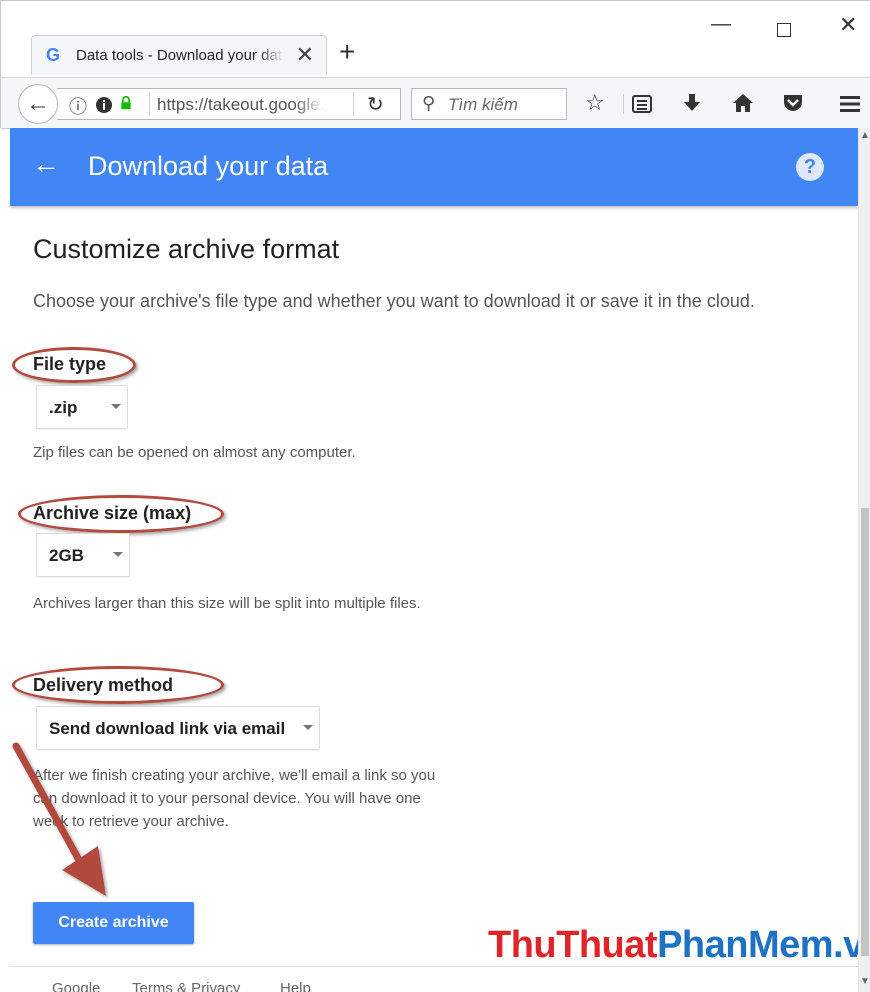 The image size is (870, 992). I want to click on tab-title: Data tools - Download your data, so click(179, 55).